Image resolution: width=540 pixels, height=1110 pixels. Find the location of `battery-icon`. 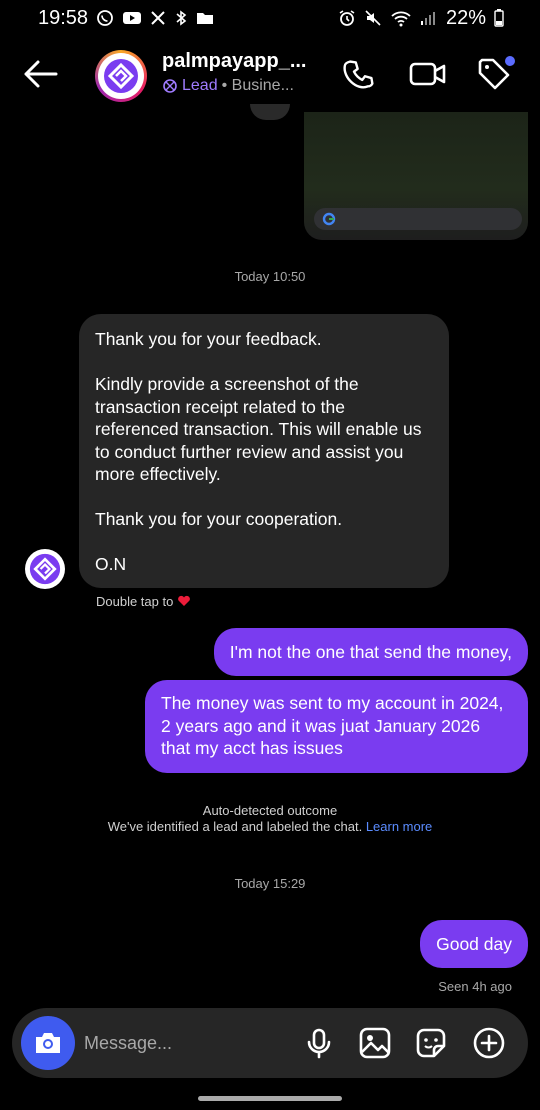

battery-icon is located at coordinates (499, 18).